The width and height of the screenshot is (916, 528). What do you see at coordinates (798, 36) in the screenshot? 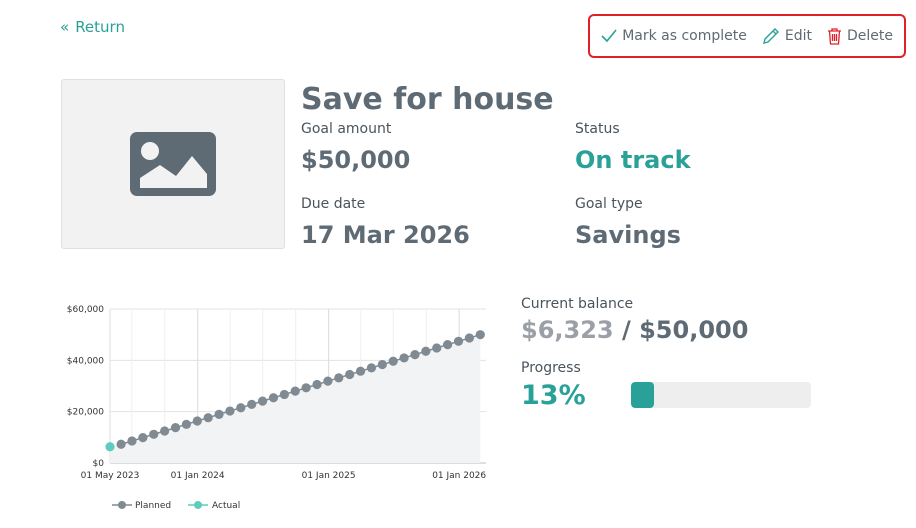
I see `edit-label: Edit` at bounding box center [798, 36].